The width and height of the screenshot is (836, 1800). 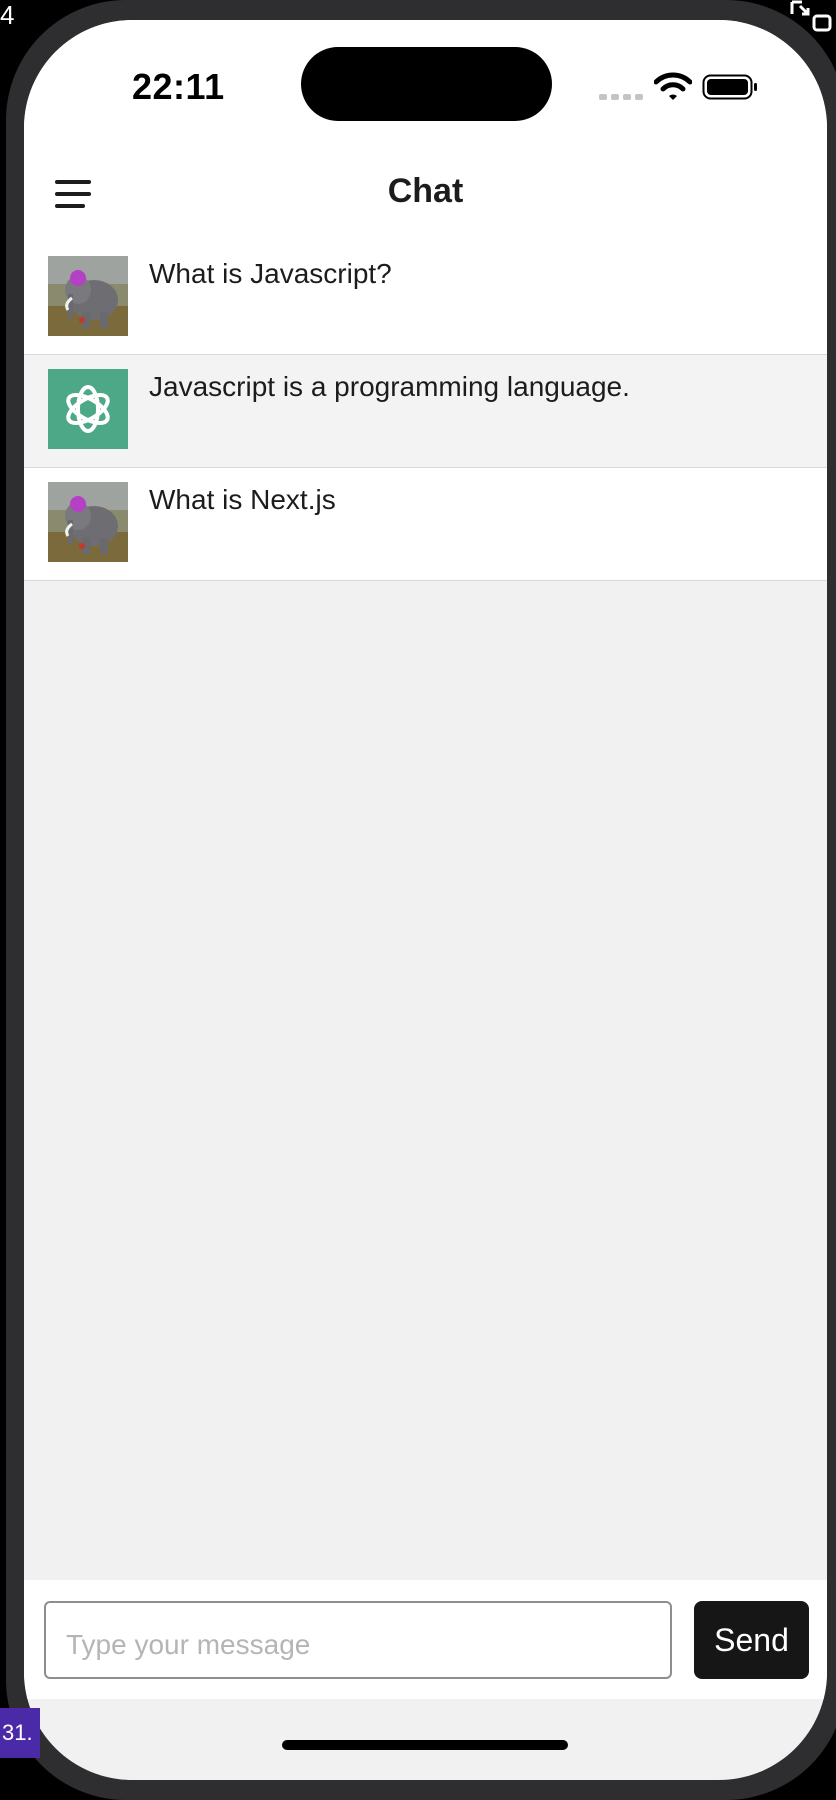 I want to click on chat-message: What is Next.js, so click(x=425, y=524).